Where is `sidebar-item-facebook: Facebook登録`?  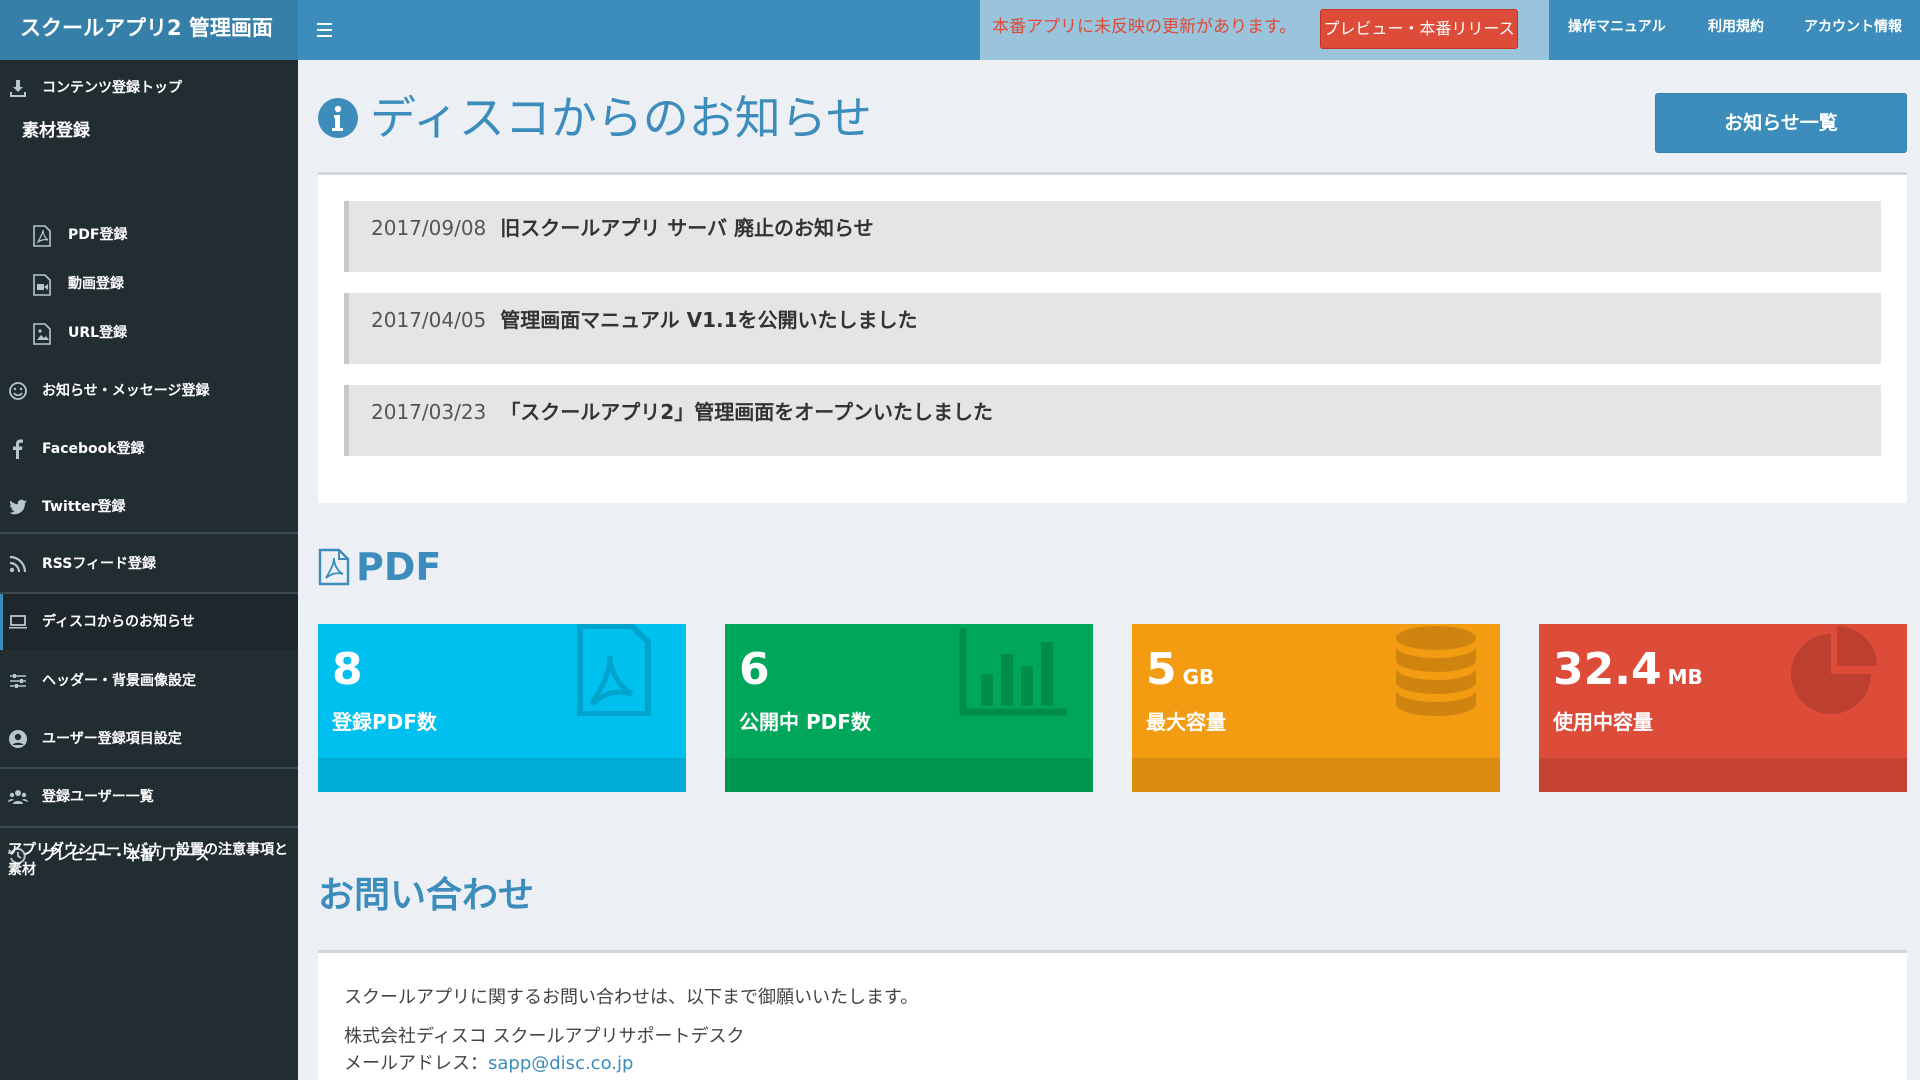 sidebar-item-facebook: Facebook登録 is located at coordinates (149, 449).